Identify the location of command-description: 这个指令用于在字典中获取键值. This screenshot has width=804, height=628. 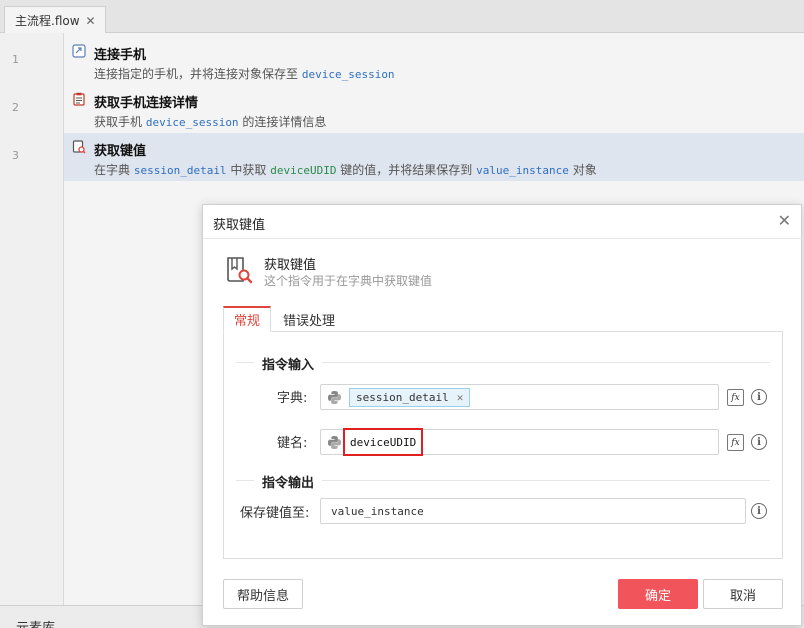
(348, 281).